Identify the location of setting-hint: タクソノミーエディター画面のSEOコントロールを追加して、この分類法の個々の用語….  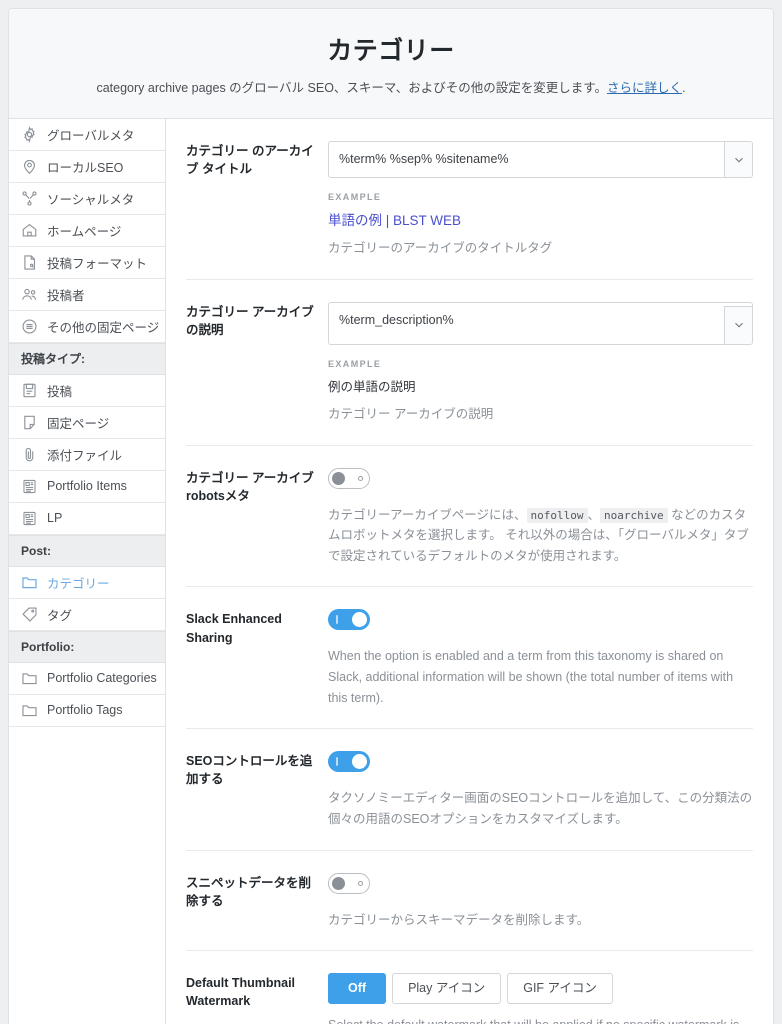
(540, 808).